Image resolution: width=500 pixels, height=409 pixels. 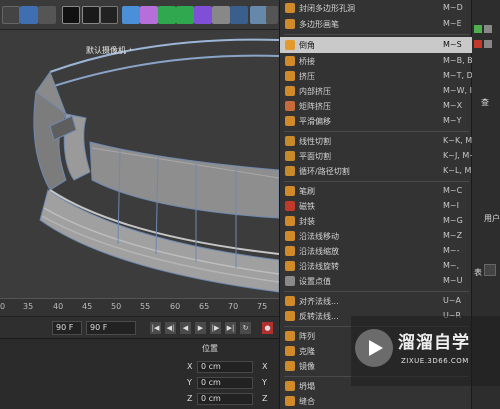 What do you see at coordinates (203, 15) in the screenshot?
I see `deformer-icon` at bounding box center [203, 15].